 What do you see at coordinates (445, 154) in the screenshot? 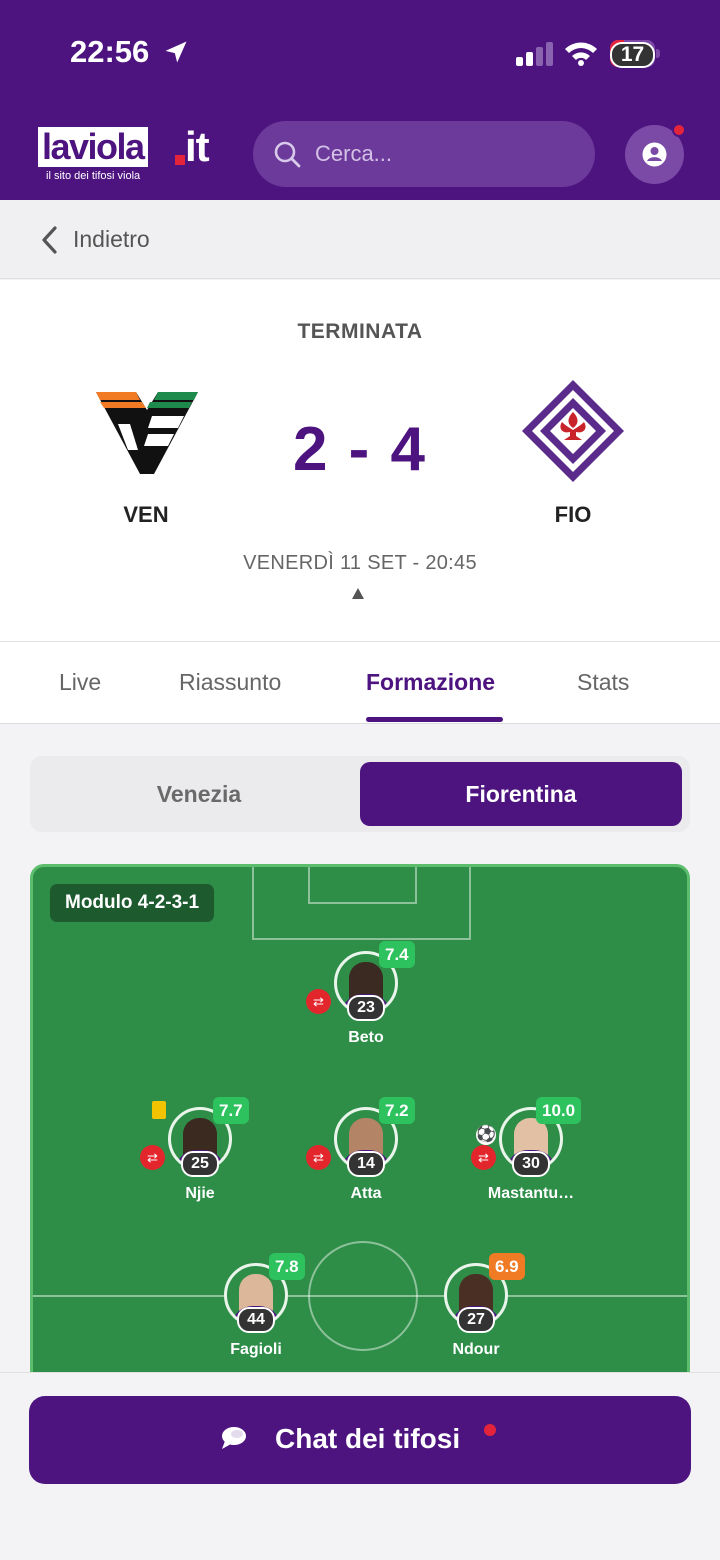
I see `search-input` at bounding box center [445, 154].